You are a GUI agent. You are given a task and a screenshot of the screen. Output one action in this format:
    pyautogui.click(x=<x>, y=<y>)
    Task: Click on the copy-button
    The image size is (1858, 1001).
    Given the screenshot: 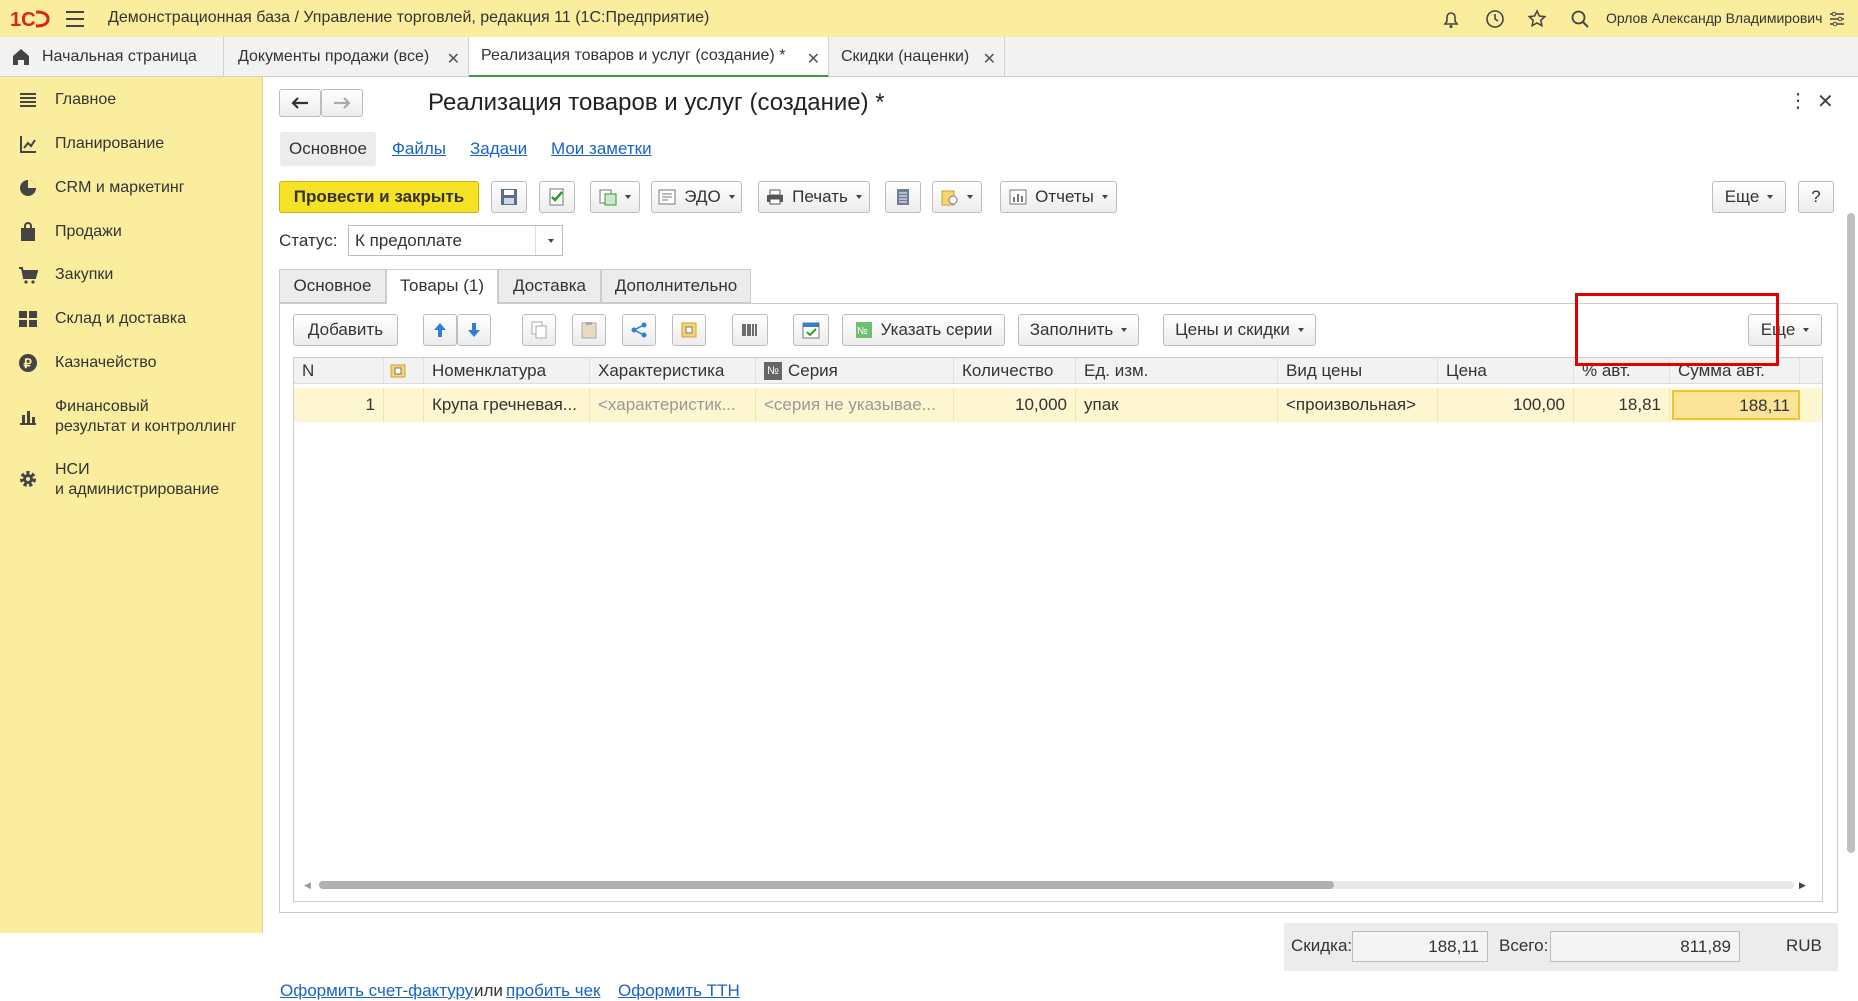 What is the action you would take?
    pyautogui.click(x=539, y=330)
    